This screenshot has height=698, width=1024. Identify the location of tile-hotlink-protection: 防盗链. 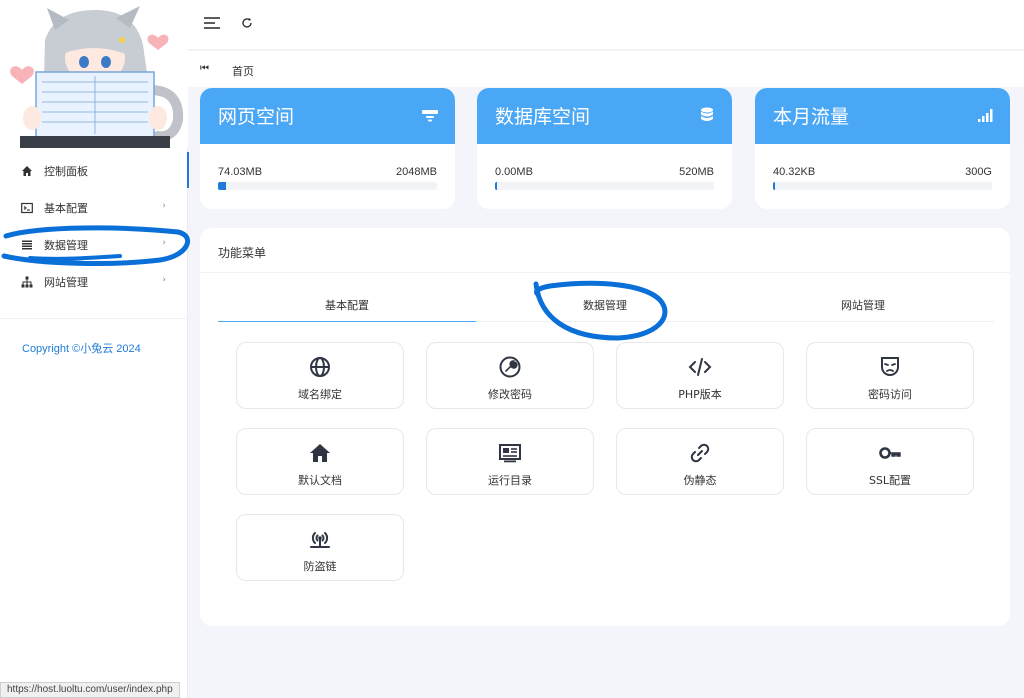
(320, 547).